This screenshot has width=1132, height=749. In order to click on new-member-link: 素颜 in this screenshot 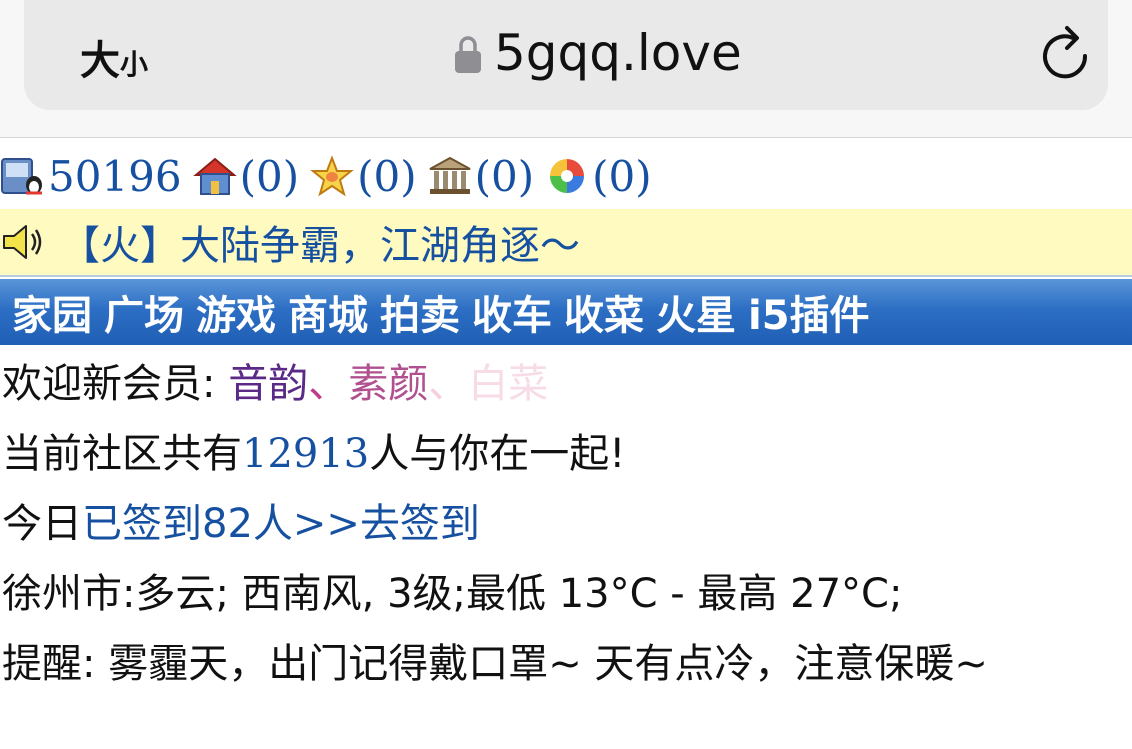, I will do `click(388, 384)`.